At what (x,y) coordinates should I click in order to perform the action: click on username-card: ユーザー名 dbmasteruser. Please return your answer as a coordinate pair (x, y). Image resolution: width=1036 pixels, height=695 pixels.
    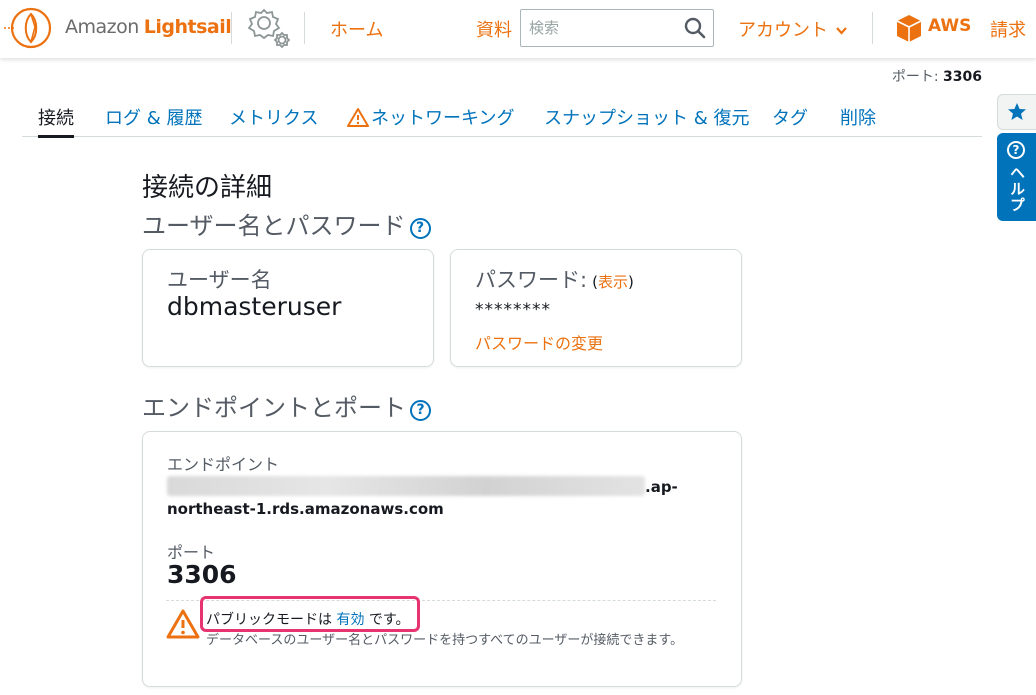
    Looking at the image, I should click on (288, 308).